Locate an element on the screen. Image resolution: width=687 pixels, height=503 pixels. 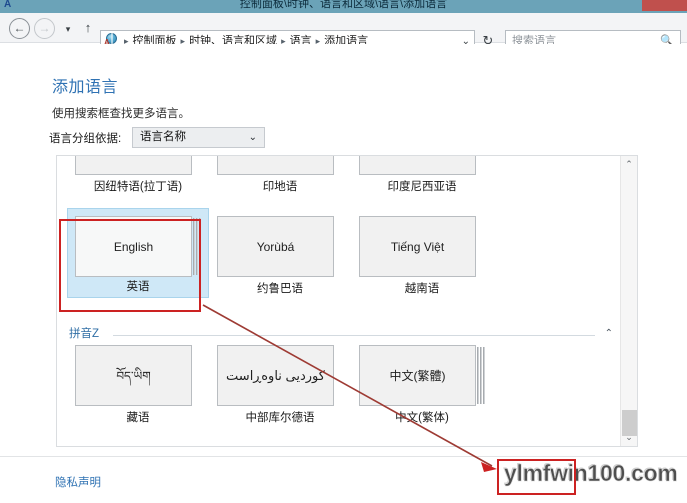
group-by-value: 语言名称 is located at coordinates (163, 137).